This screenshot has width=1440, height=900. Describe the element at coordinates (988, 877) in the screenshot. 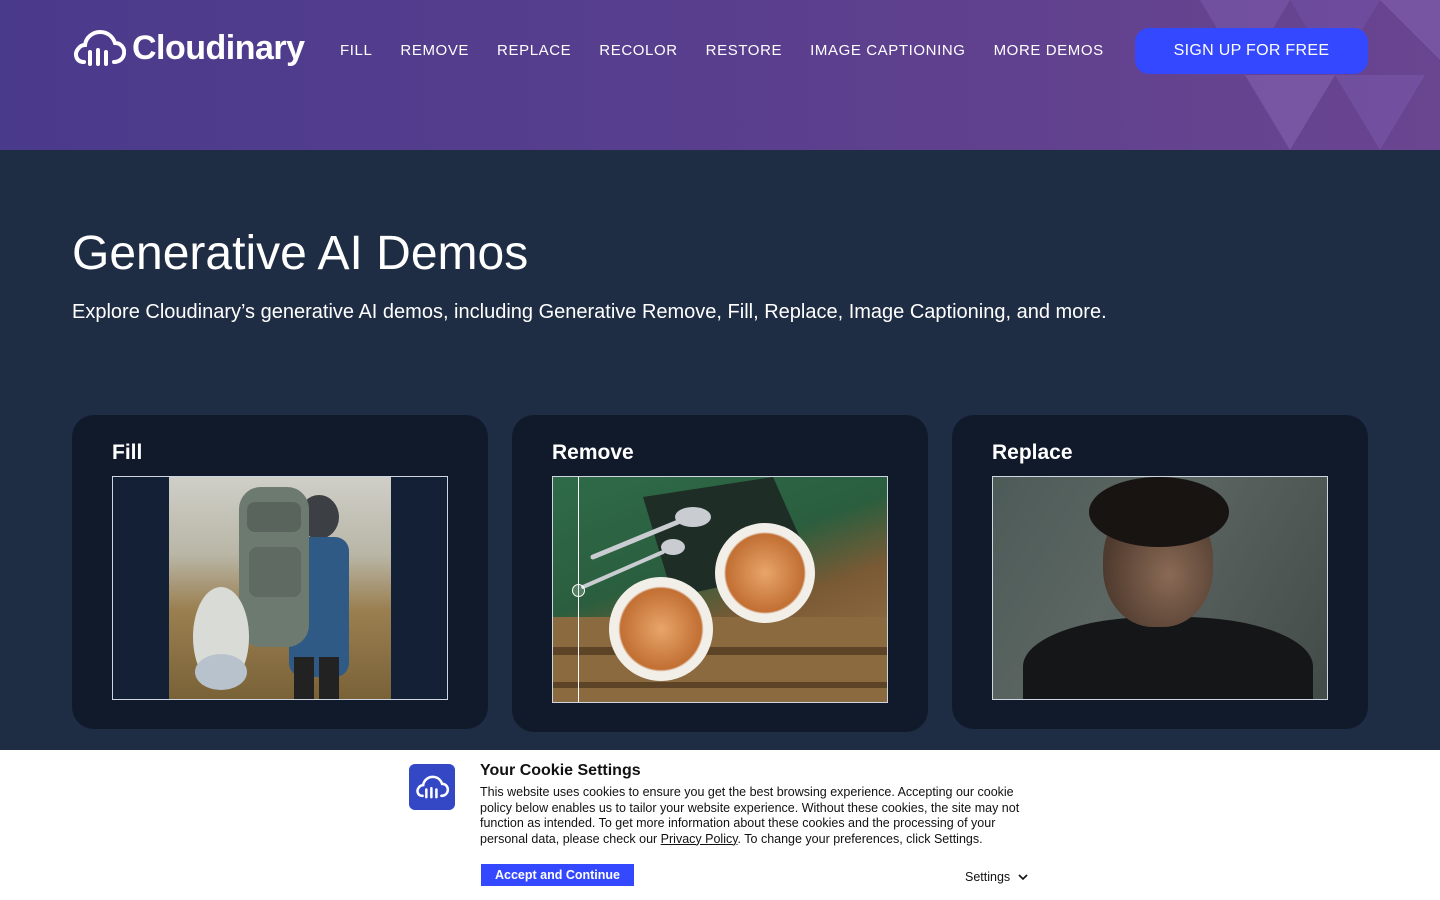

I see `settings-label: Settings` at that location.